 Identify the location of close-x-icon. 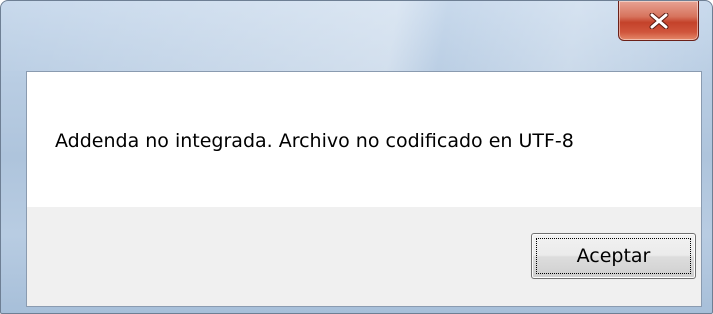
(659, 20).